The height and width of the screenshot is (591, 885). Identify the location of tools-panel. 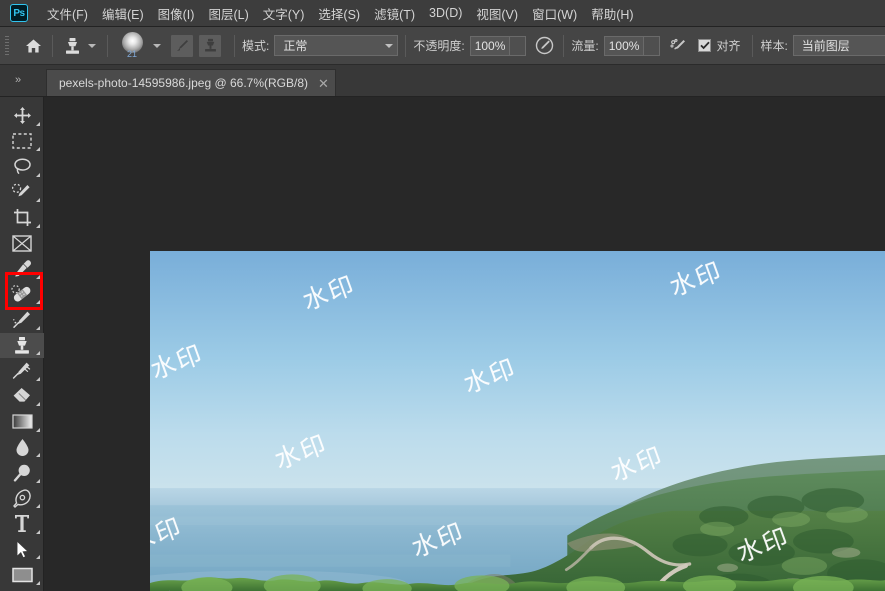
(22, 344).